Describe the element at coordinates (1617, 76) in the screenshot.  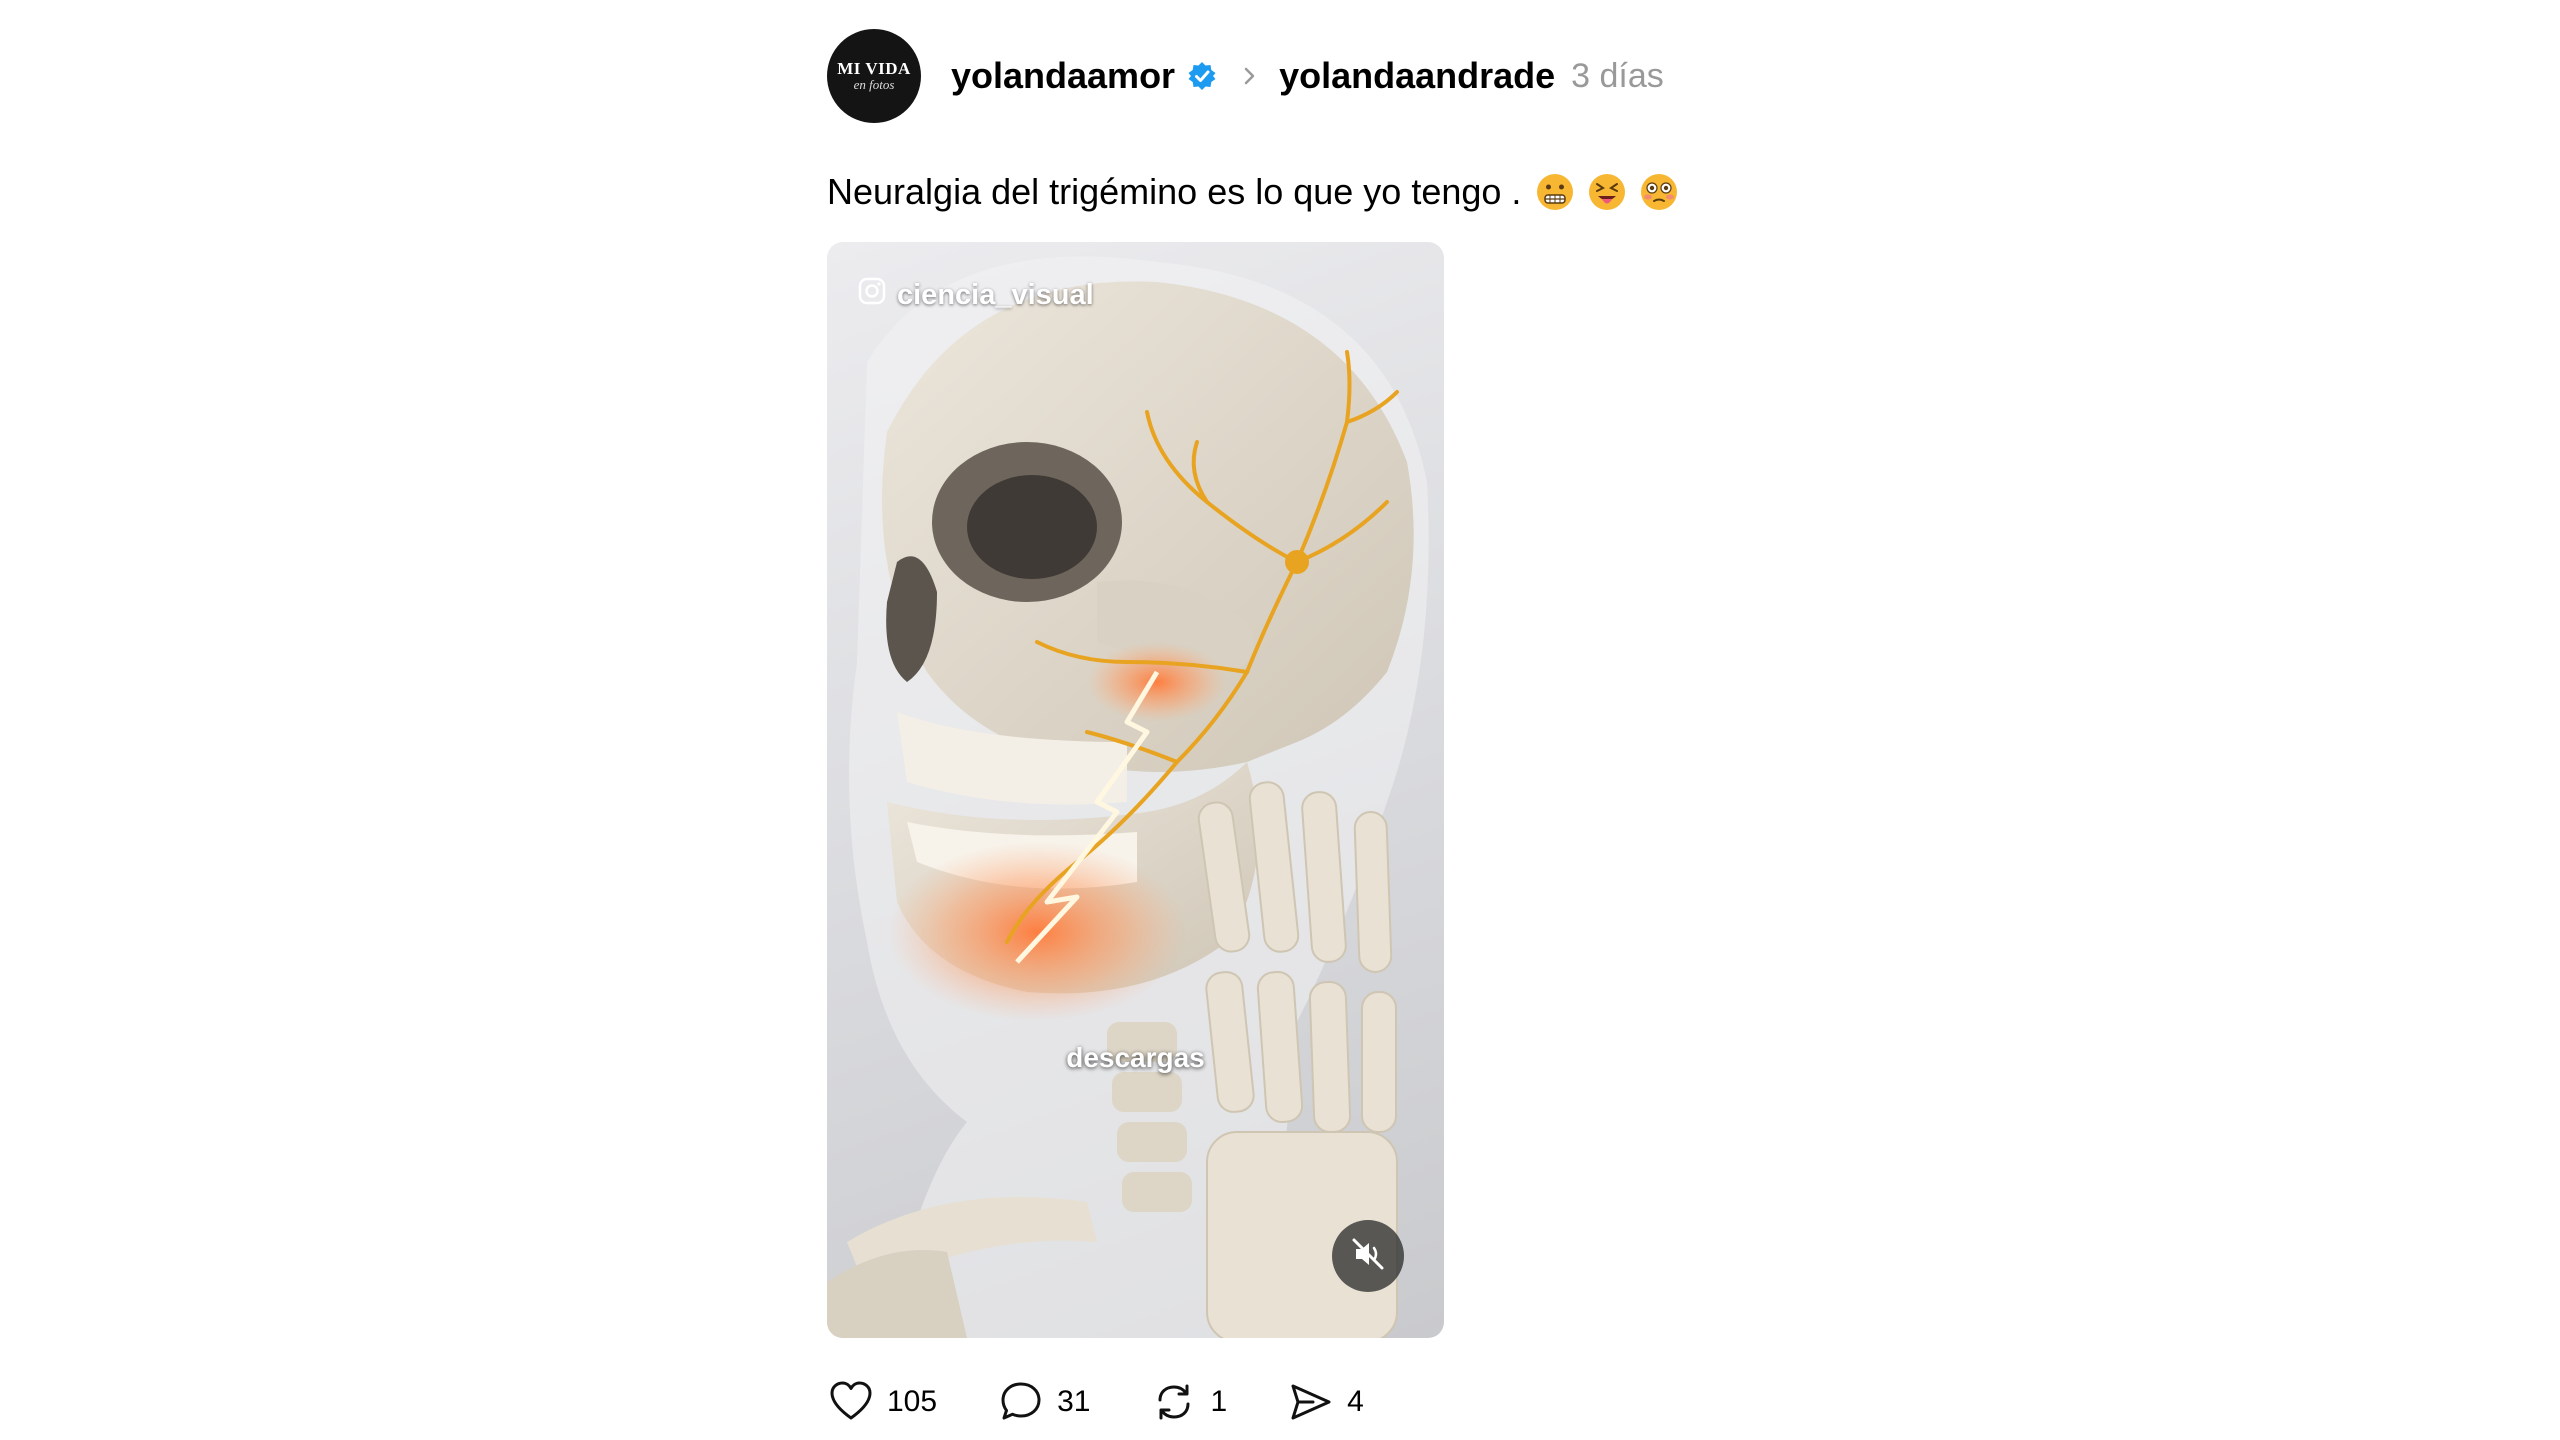
I see `post-timestamp: 3 días` at that location.